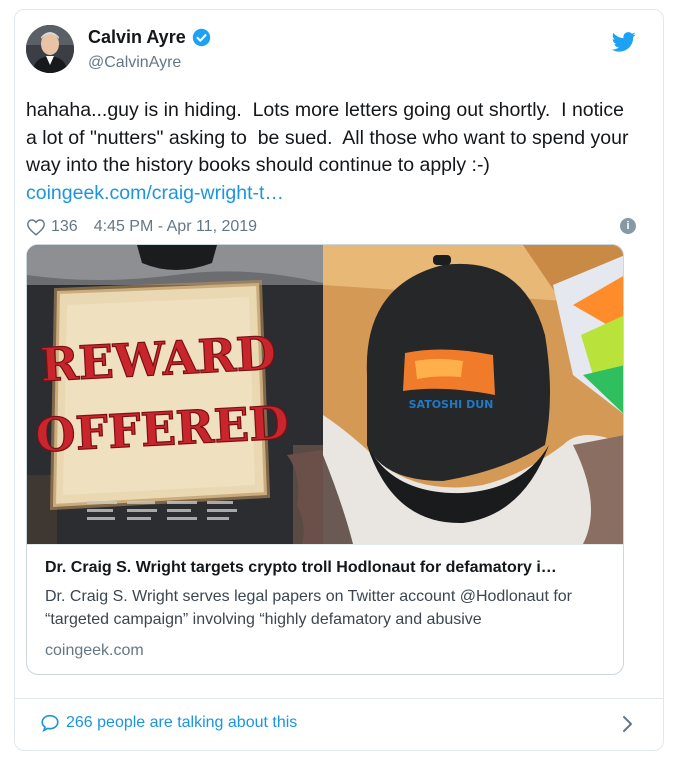 Image resolution: width=683 pixels, height=765 pixels. Describe the element at coordinates (181, 723) in the screenshot. I see `talking-count: 266 people are talking about this` at that location.